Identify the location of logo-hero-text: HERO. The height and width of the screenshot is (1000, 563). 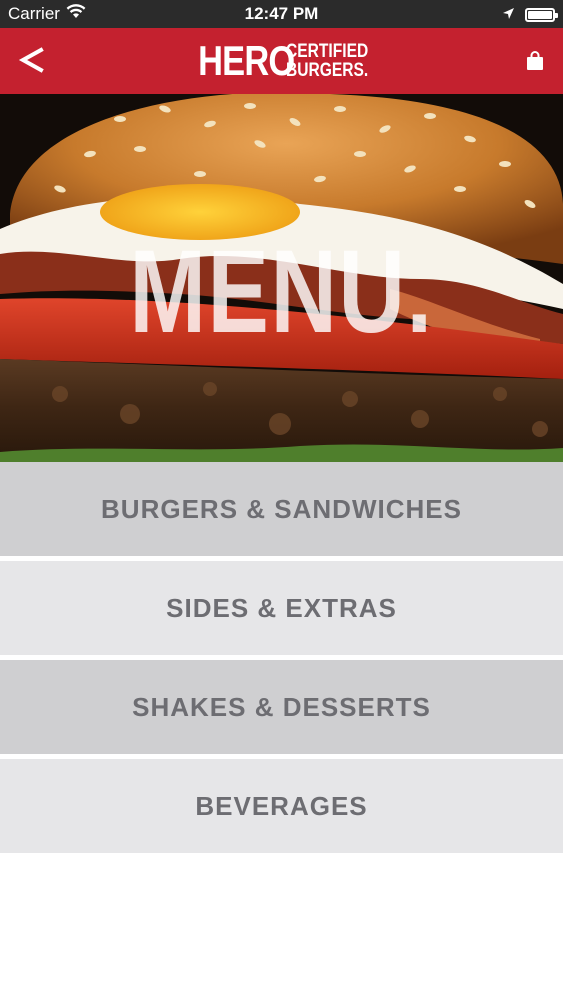
(246, 60).